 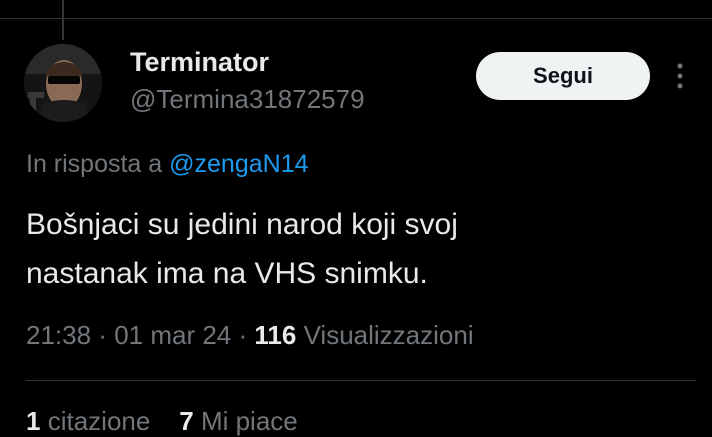 I want to click on tweet-text-line-2: nastanak ima na VHS snimku., so click(x=227, y=273).